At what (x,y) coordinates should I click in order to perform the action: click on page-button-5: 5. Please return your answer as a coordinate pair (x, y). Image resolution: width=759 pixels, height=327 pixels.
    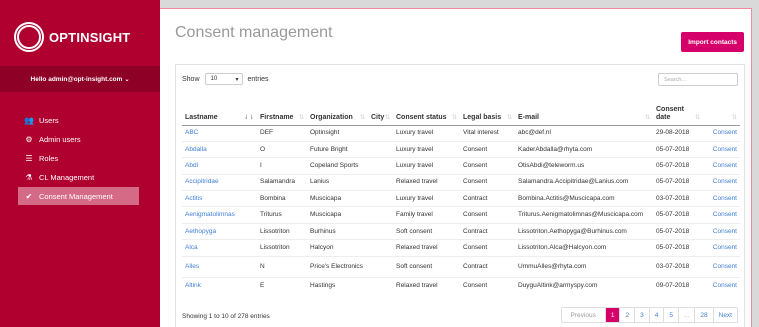
    Looking at the image, I should click on (670, 315).